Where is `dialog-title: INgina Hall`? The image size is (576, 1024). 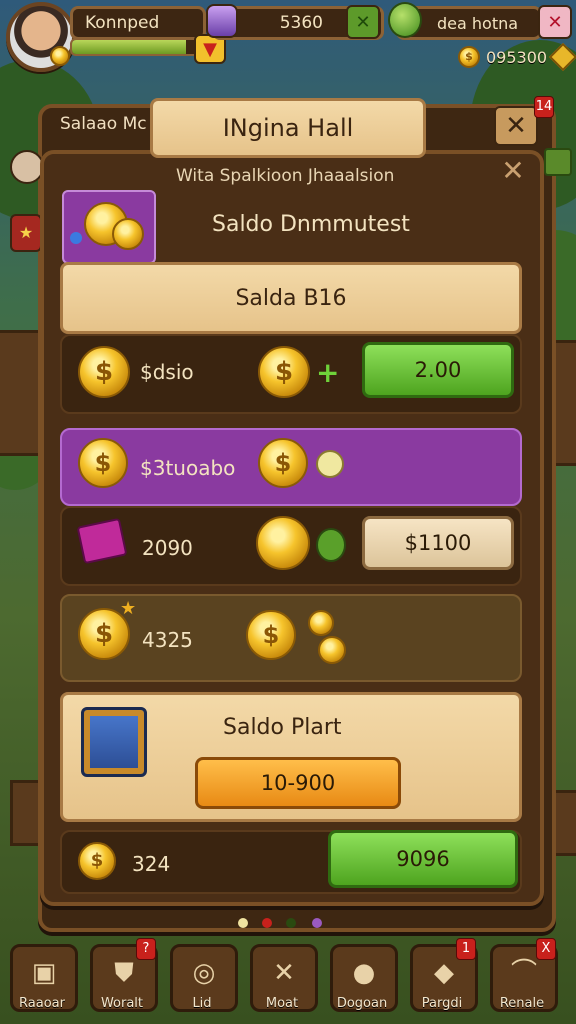
dialog-title: INgina Hall is located at coordinates (288, 128).